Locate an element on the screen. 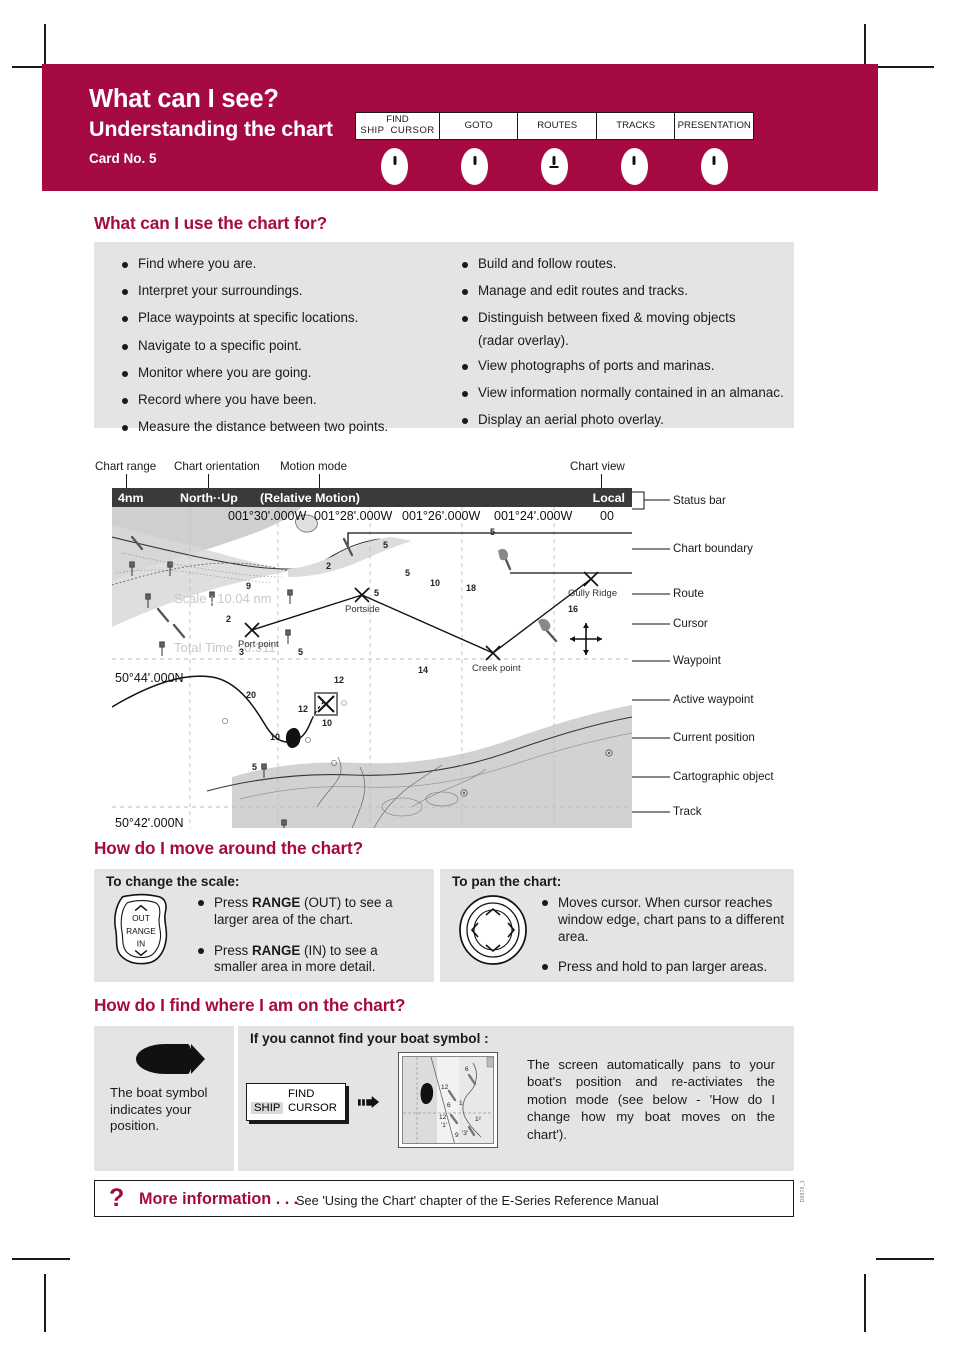  leader-line-chart-view is located at coordinates (601, 481).